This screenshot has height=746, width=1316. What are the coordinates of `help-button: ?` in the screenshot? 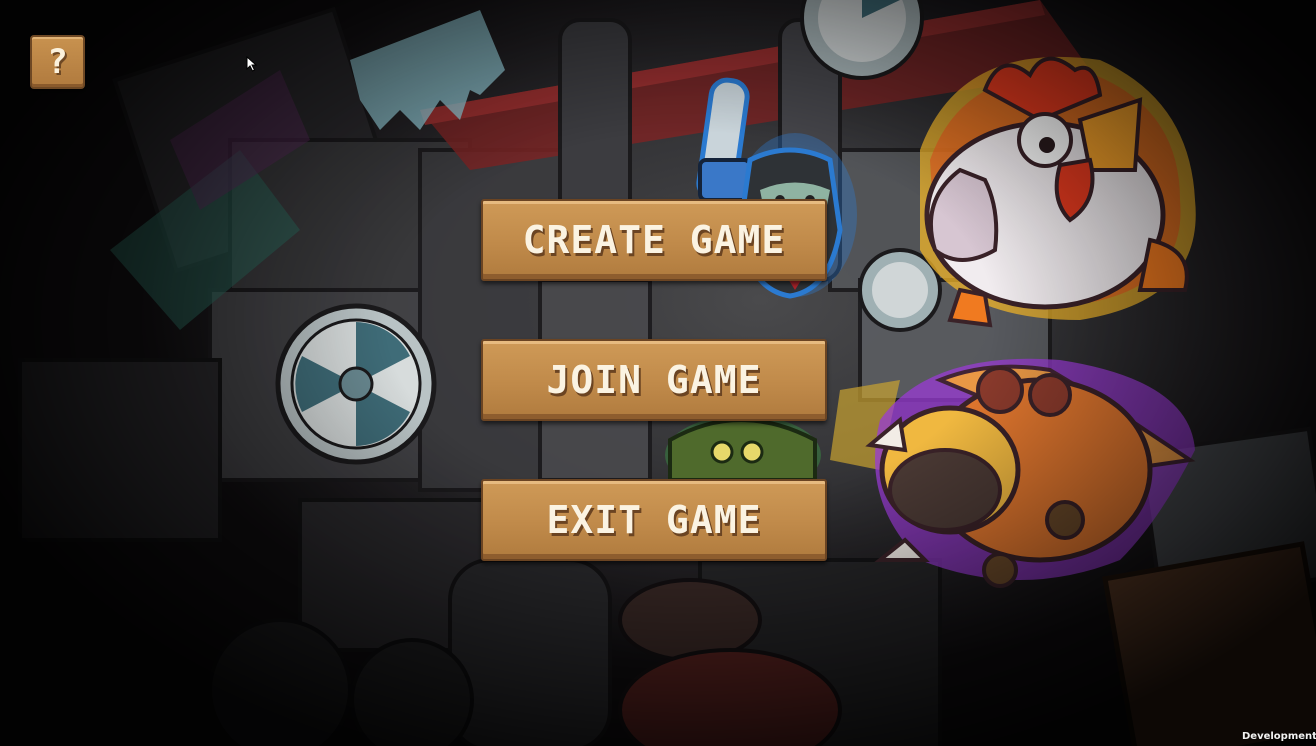 It's located at (57, 62).